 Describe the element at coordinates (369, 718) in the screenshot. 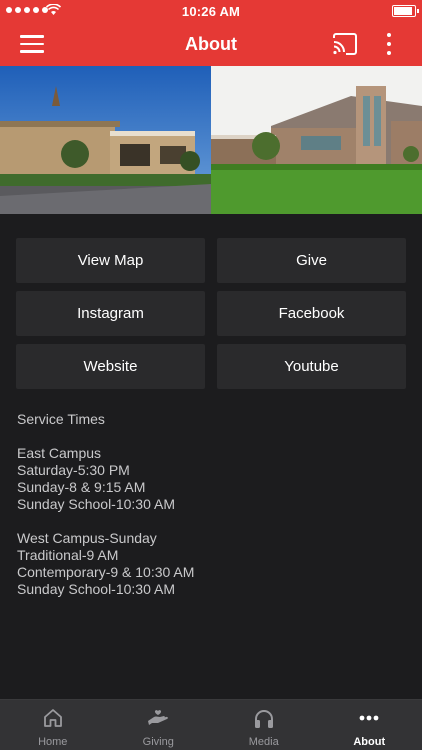

I see `more-dots-icon` at that location.